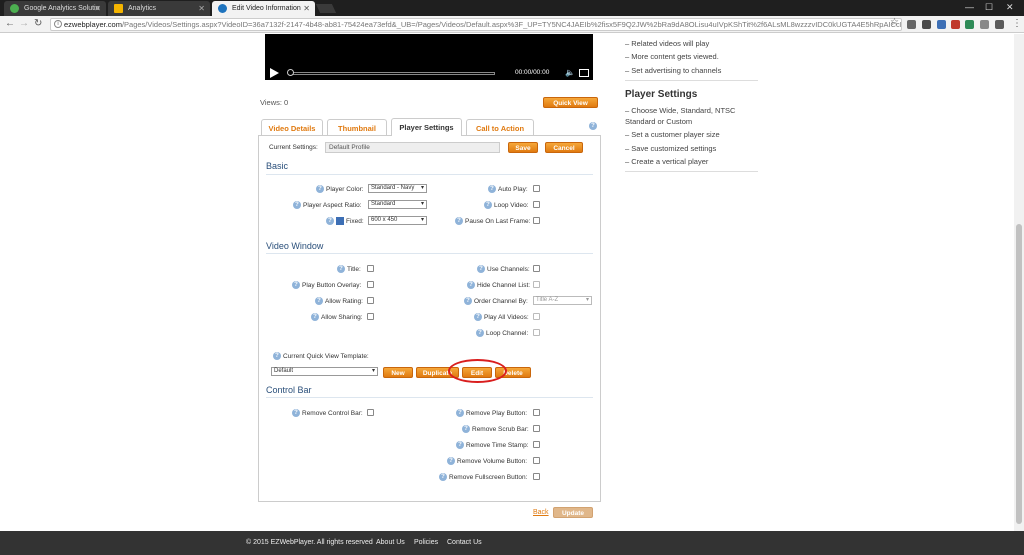  I want to click on player-settings-heading: Player Settings, so click(661, 94).